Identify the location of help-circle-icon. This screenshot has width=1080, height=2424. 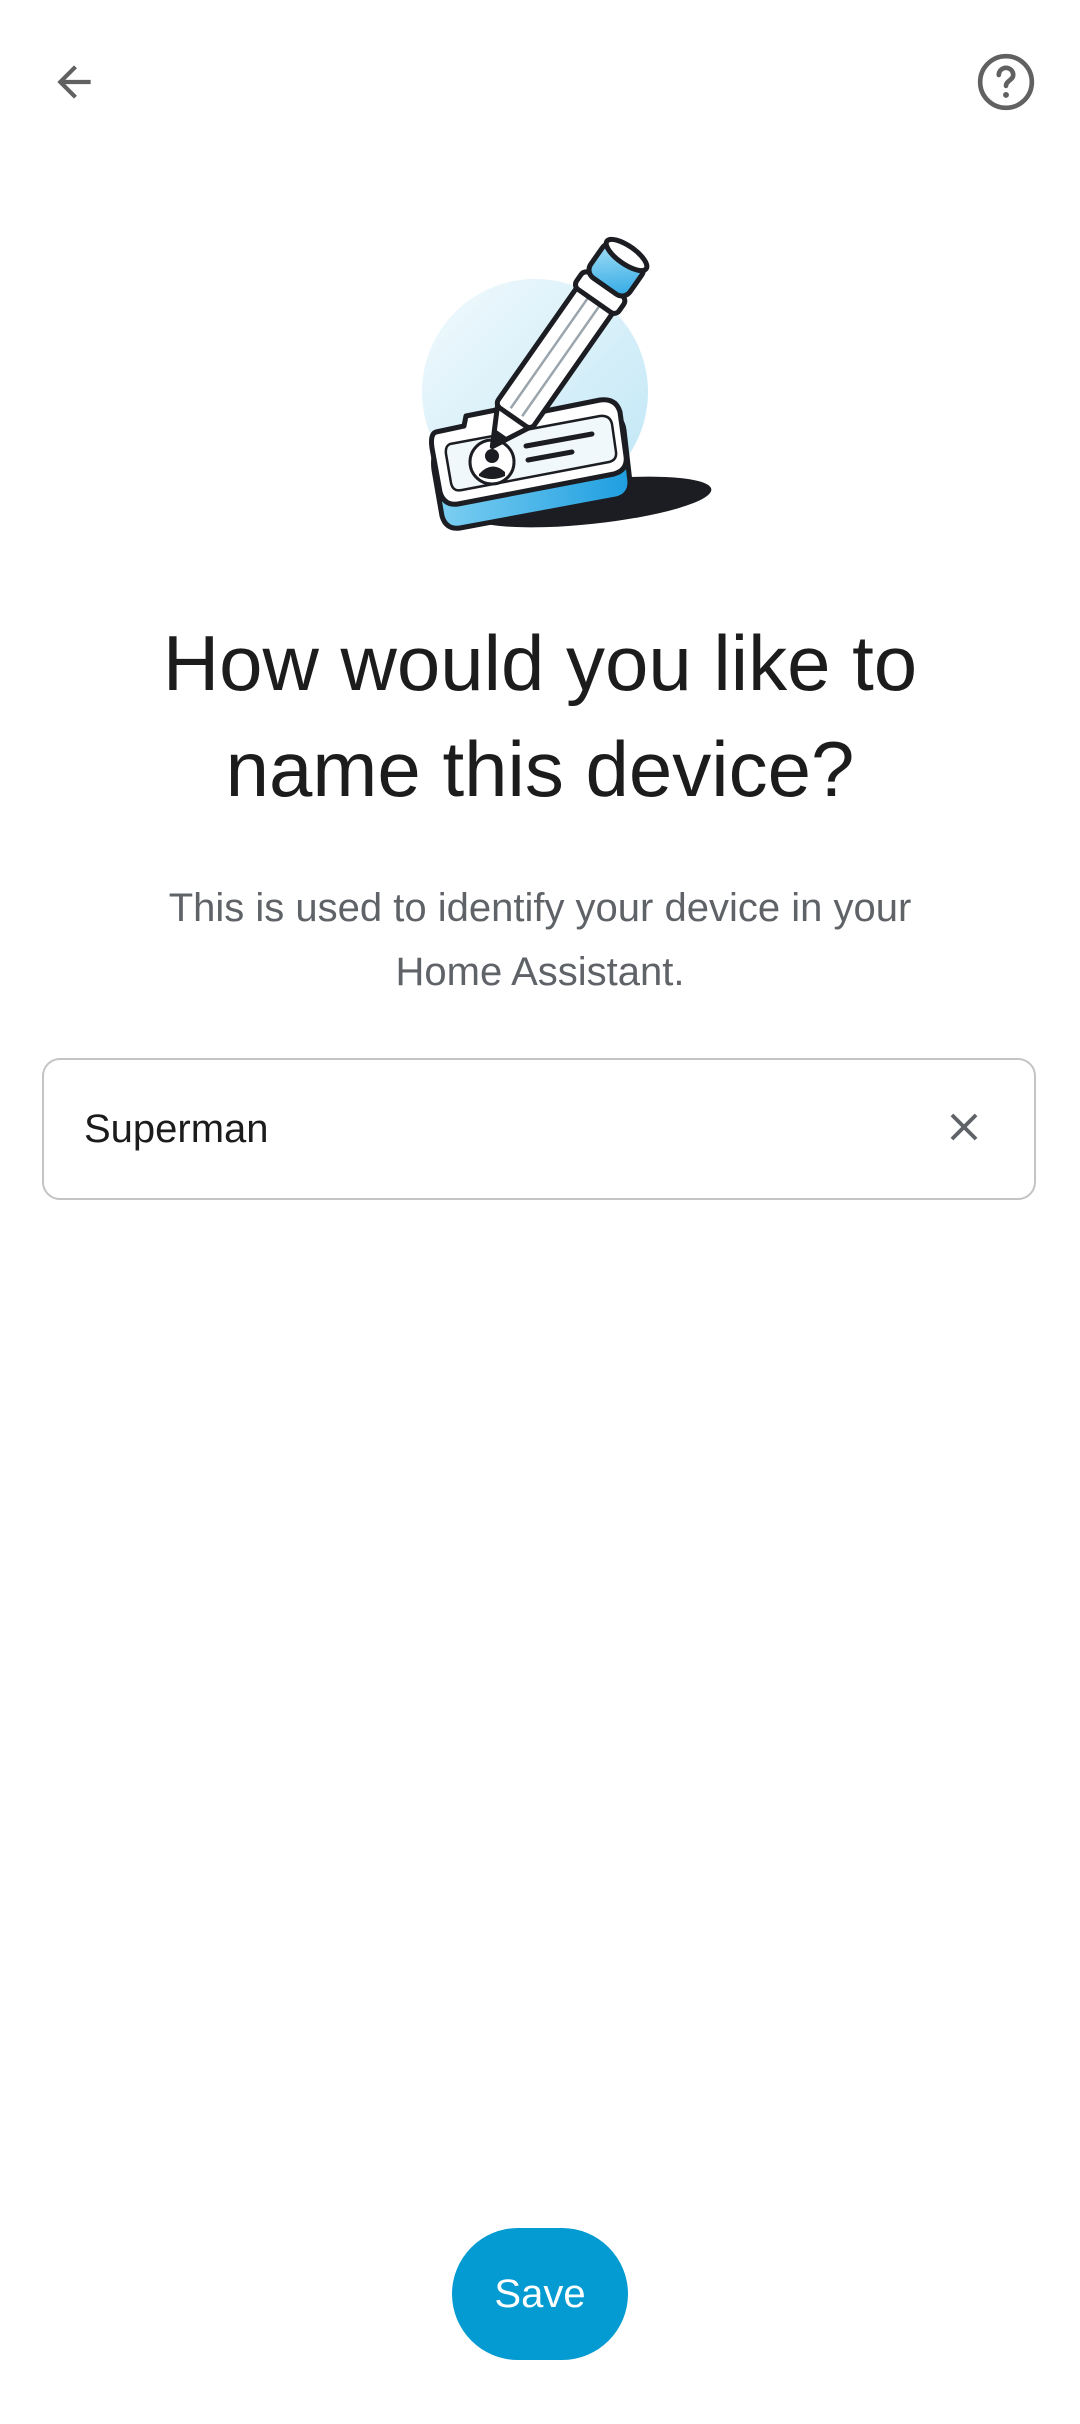
(1006, 84).